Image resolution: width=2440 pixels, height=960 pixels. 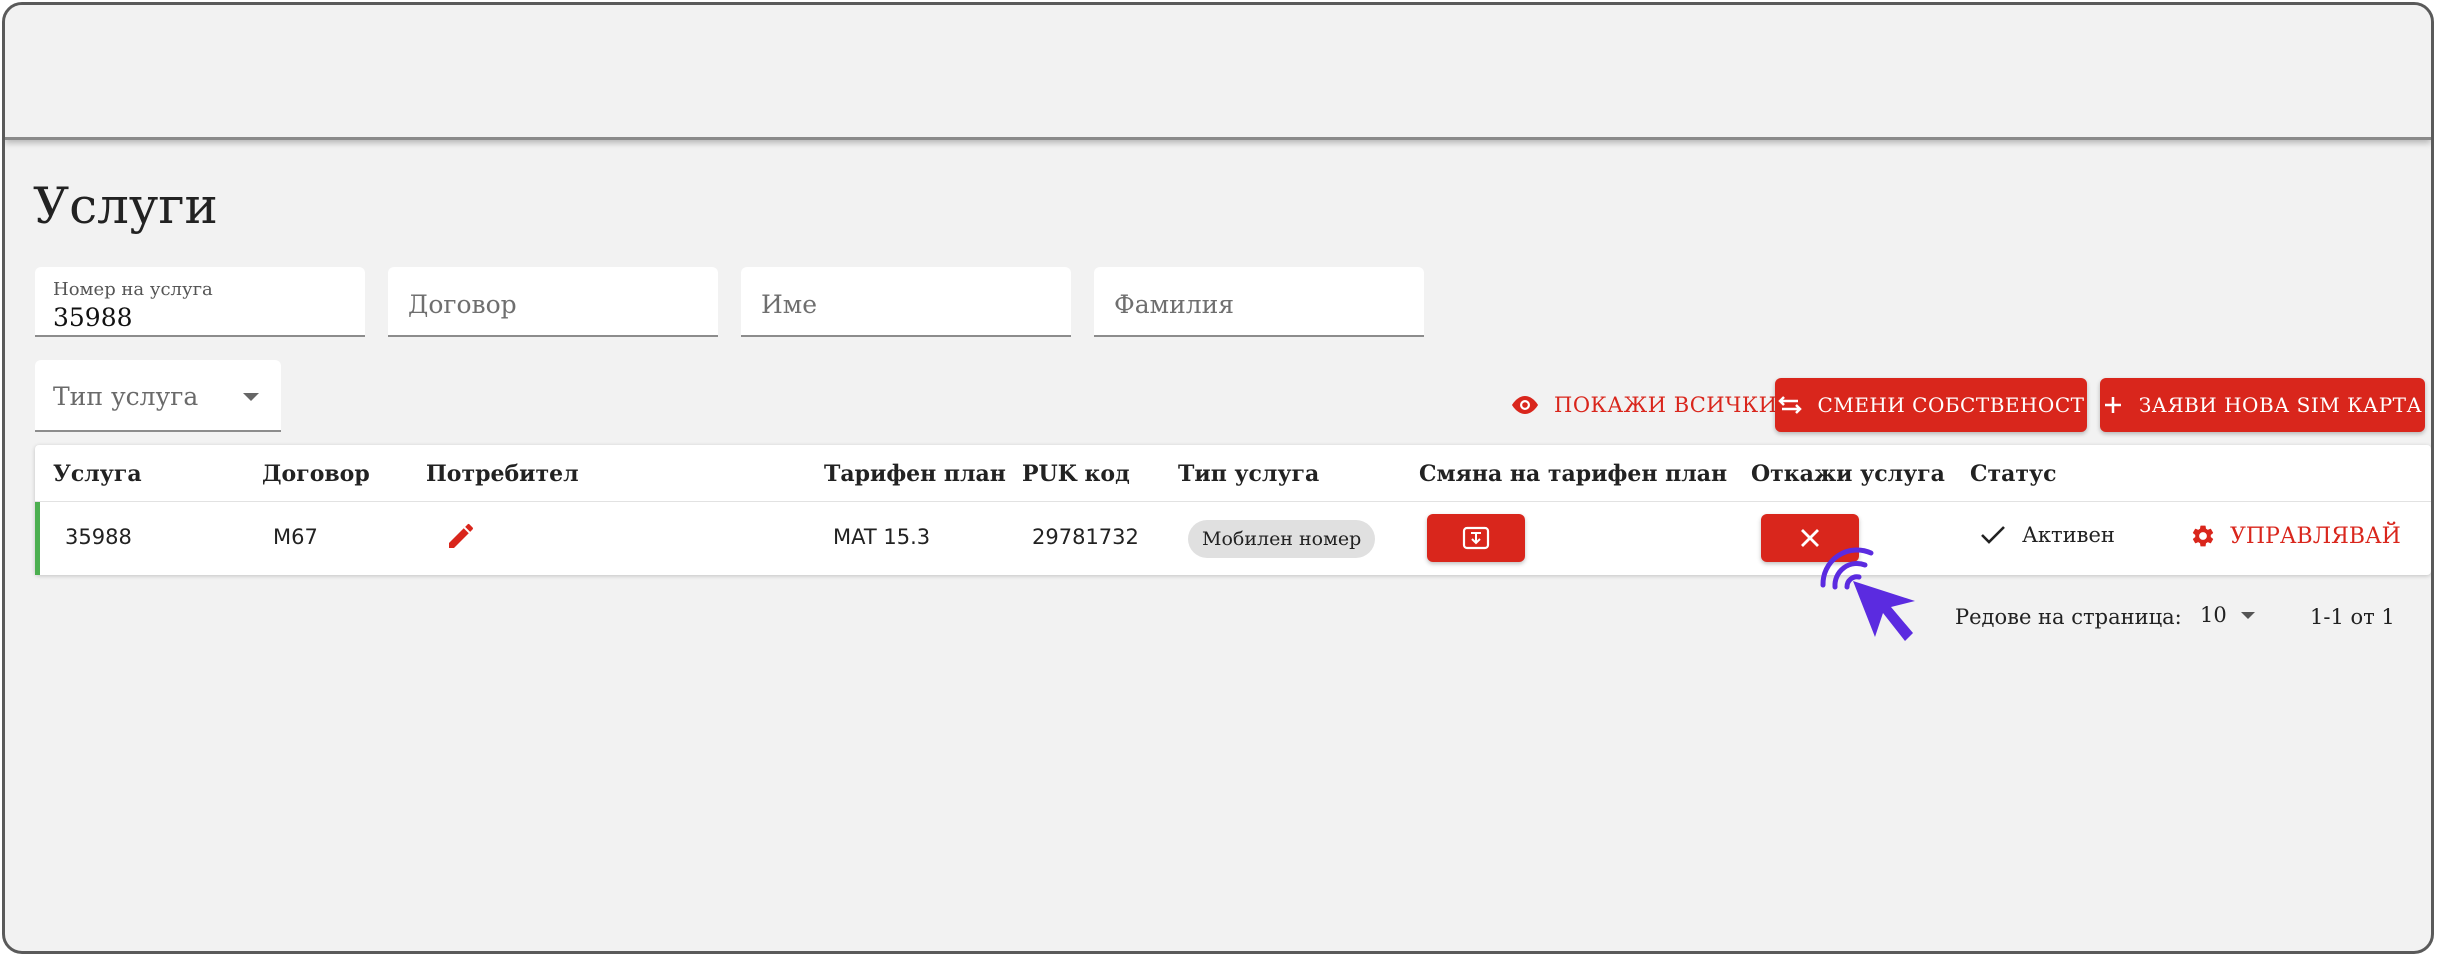 What do you see at coordinates (915, 474) in the screenshot?
I see `column-header-tariff: Тарифен план` at bounding box center [915, 474].